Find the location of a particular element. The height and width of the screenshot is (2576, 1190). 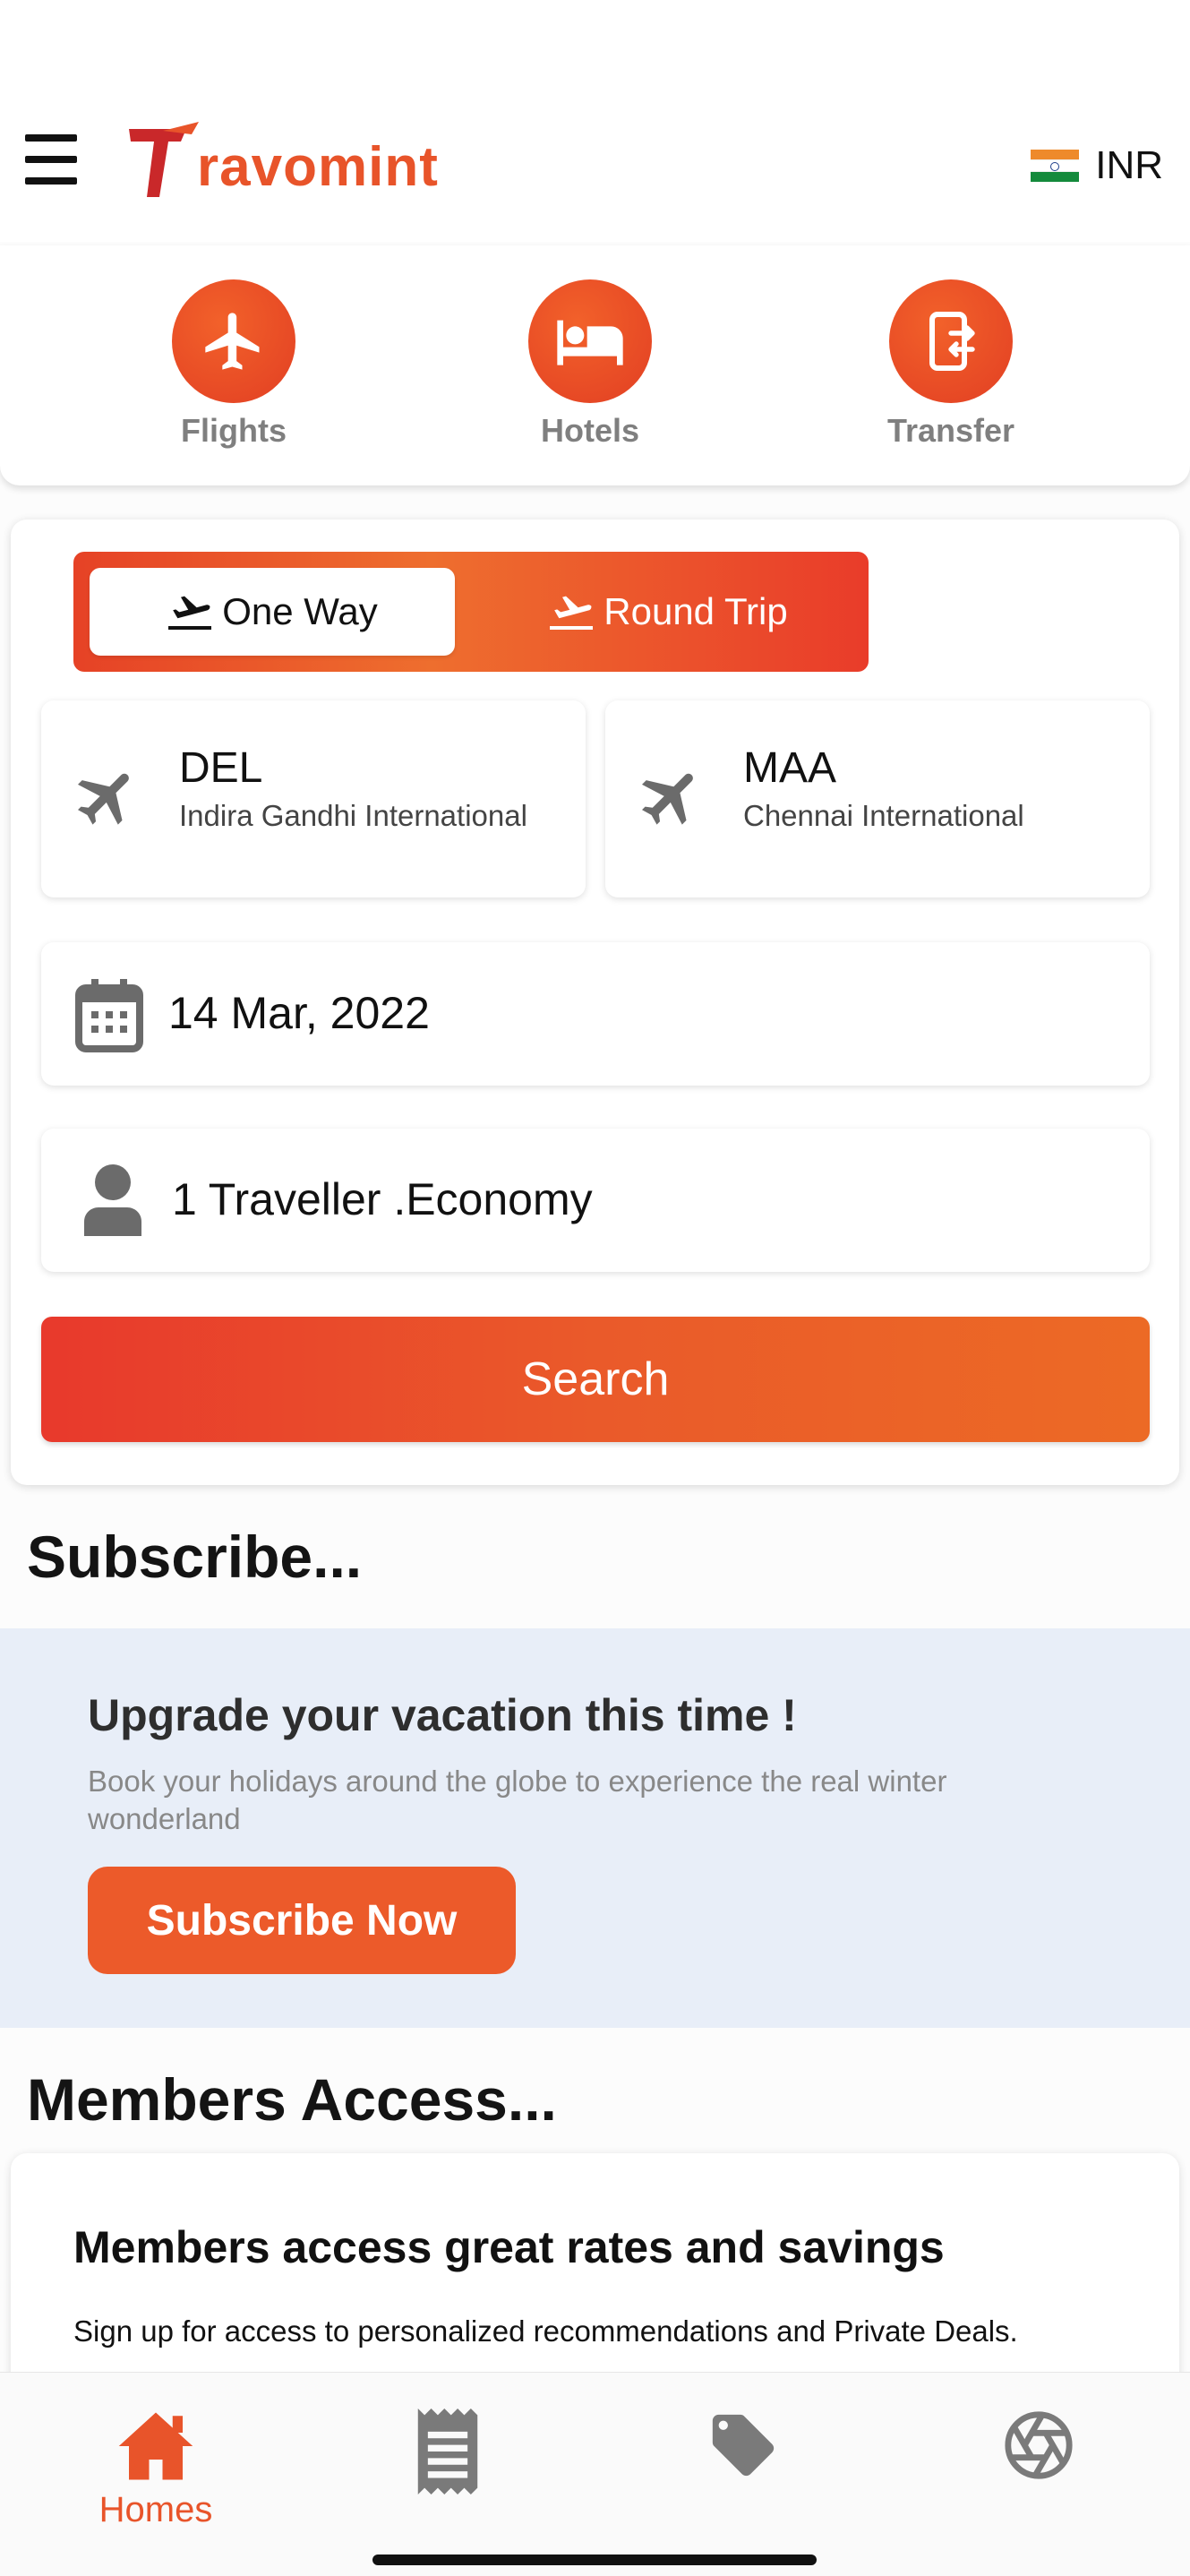

service-transfer: Transfer is located at coordinates (951, 364).